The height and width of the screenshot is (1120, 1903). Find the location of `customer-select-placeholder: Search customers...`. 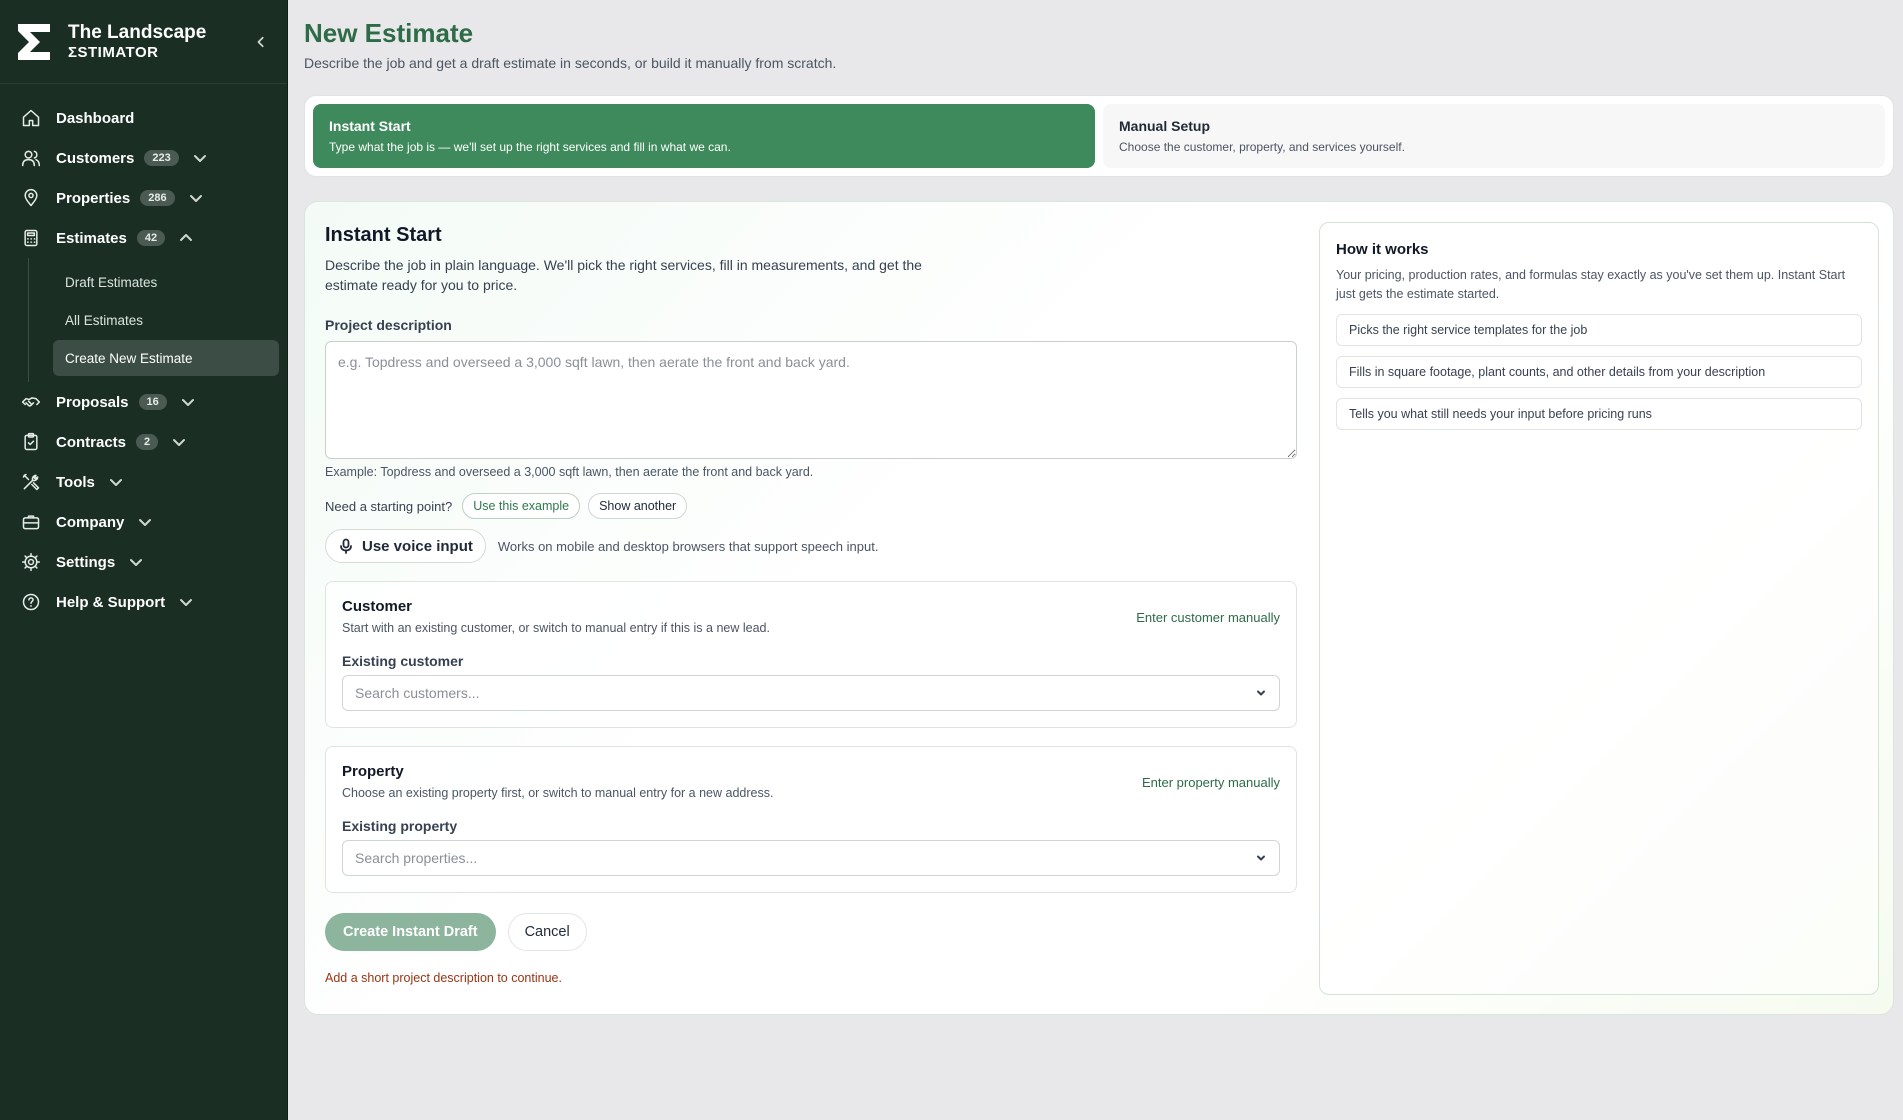

customer-select-placeholder: Search customers... is located at coordinates (417, 693).